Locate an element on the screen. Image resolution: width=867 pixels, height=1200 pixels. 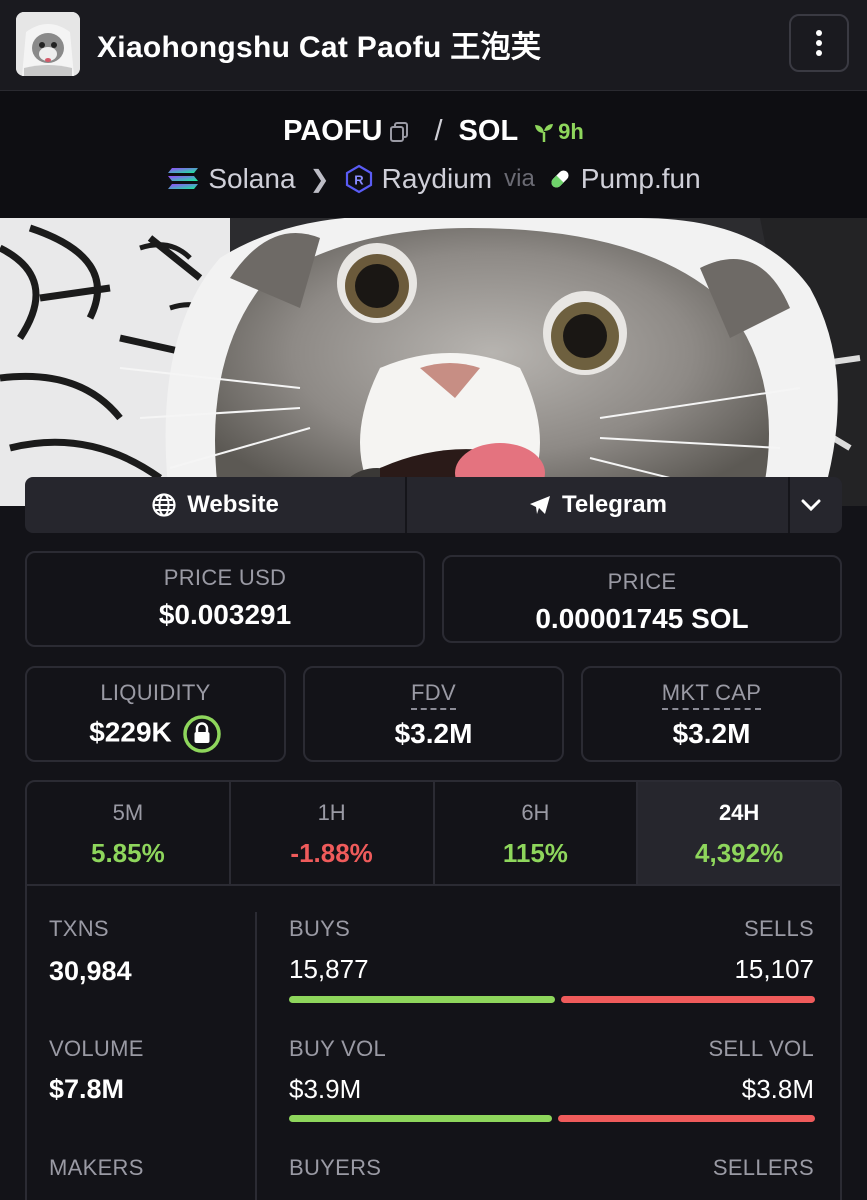
chain-link: Solana is located at coordinates (251, 179).